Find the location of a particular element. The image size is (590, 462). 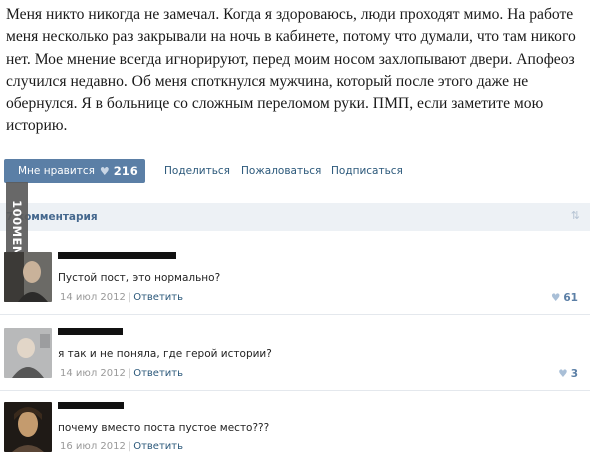

report-link: Пожаловаться is located at coordinates (281, 171).